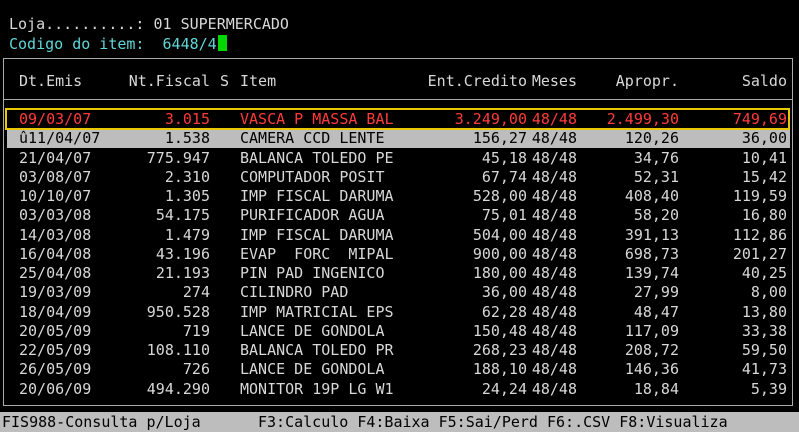 This screenshot has height=432, width=799. What do you see at coordinates (764, 158) in the screenshot?
I see `row-balance: 10,41` at bounding box center [764, 158].